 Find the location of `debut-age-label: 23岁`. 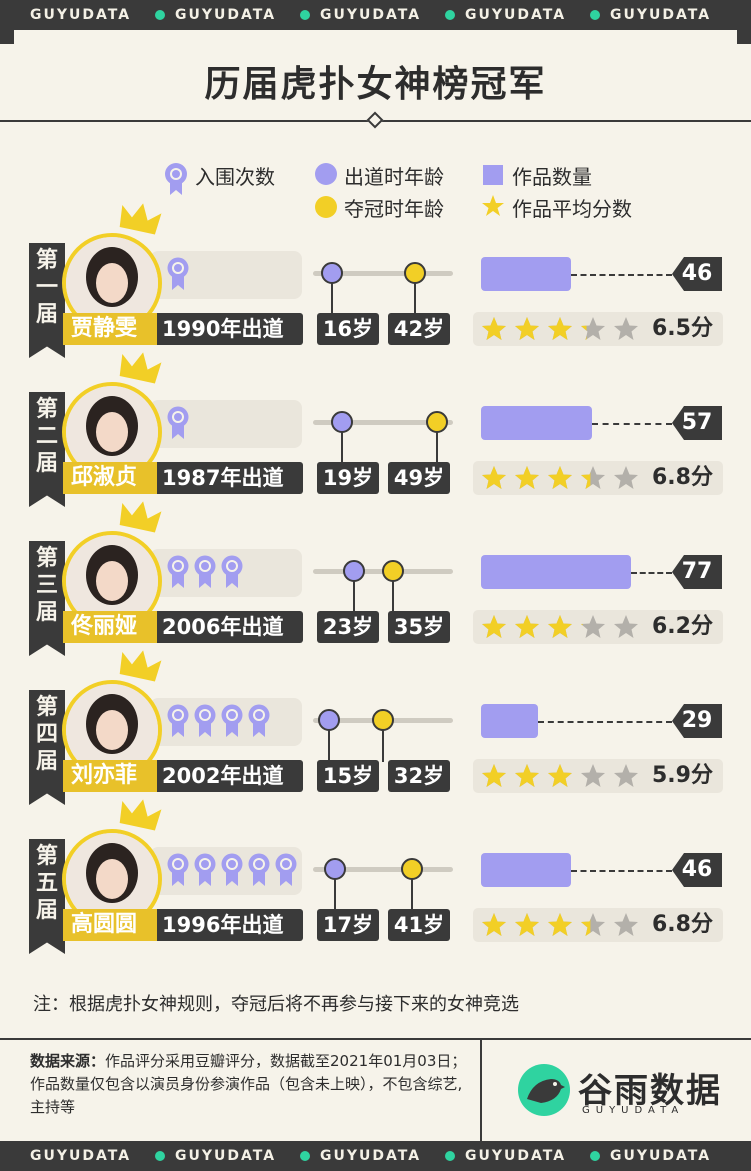

debut-age-label: 23岁 is located at coordinates (348, 627).